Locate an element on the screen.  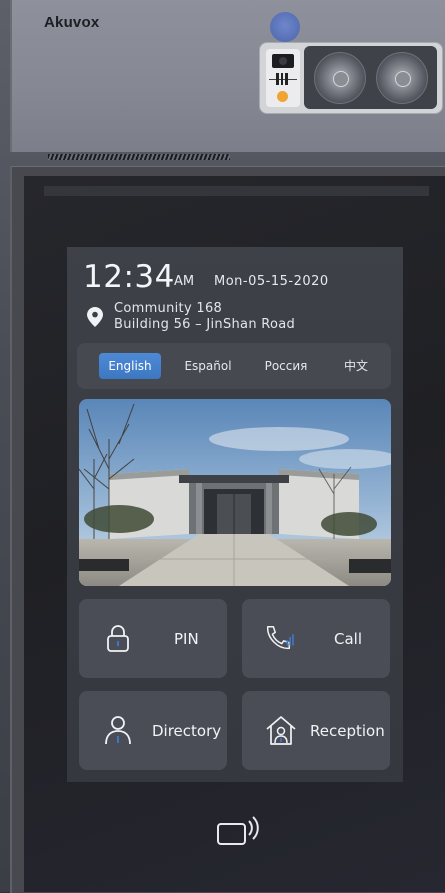
lang-espanol: Español is located at coordinates (208, 366).